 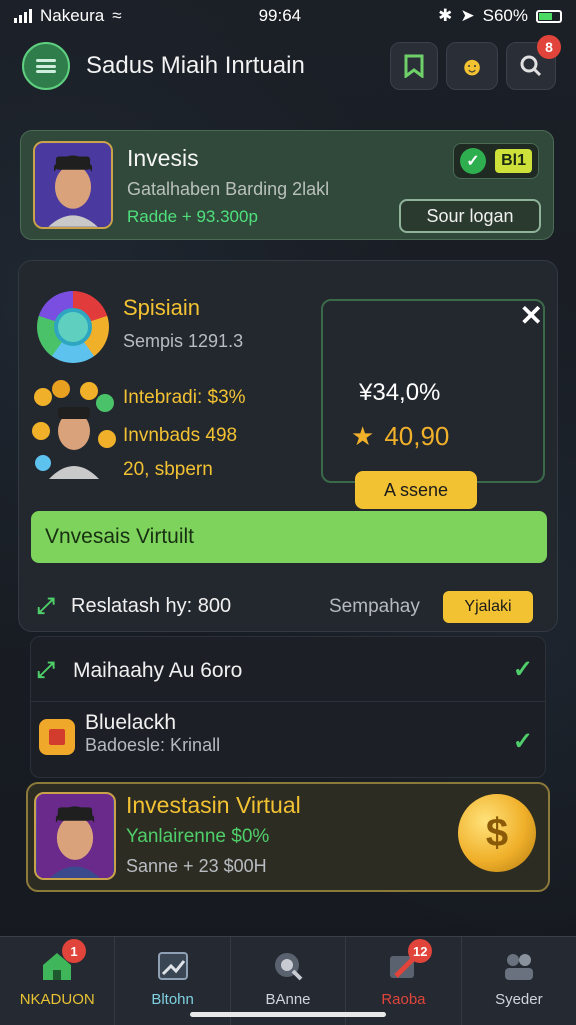 I want to click on nav-label: Syeder, so click(x=519, y=999).